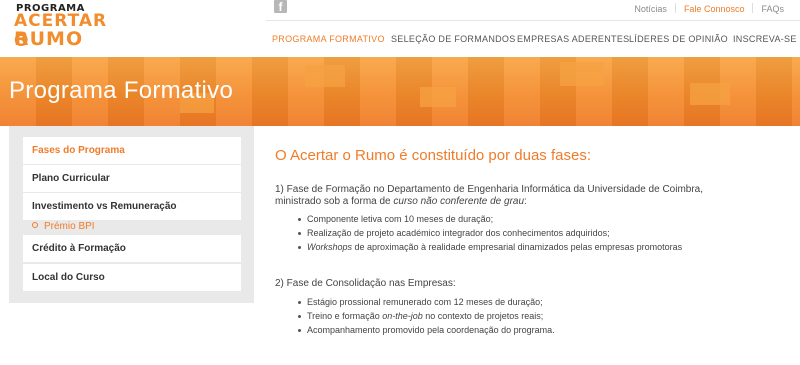  What do you see at coordinates (365, 283) in the screenshot?
I see `phase-2-title: 2) Fase de Consolidação nas Empresas:` at bounding box center [365, 283].